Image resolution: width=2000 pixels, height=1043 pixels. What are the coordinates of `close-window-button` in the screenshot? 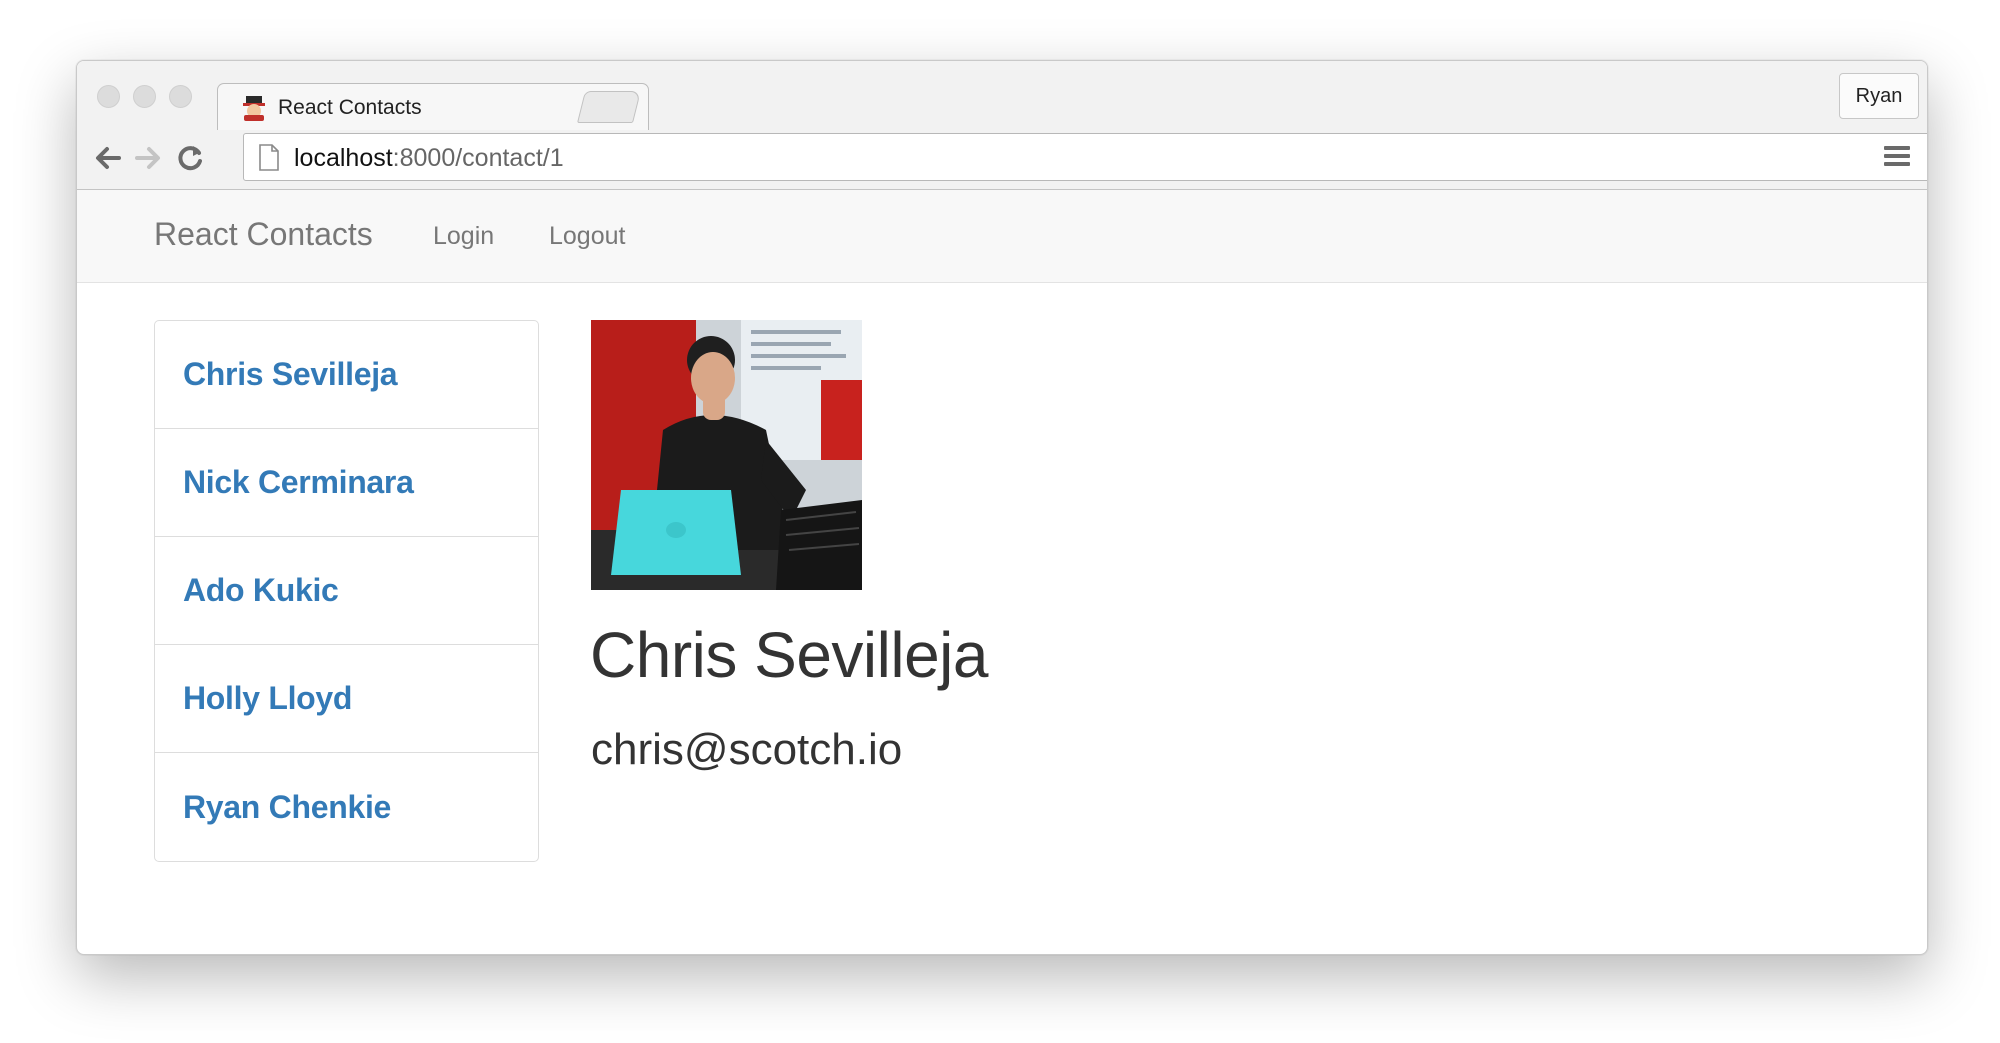 It's located at (108, 96).